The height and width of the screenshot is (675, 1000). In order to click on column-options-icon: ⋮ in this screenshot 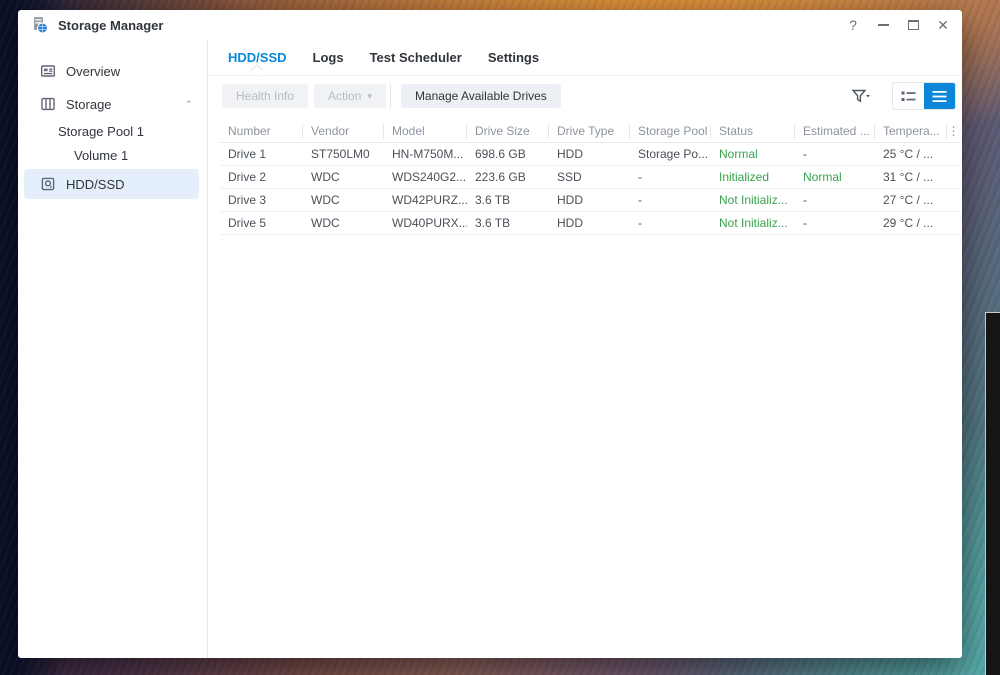, I will do `click(953, 131)`.